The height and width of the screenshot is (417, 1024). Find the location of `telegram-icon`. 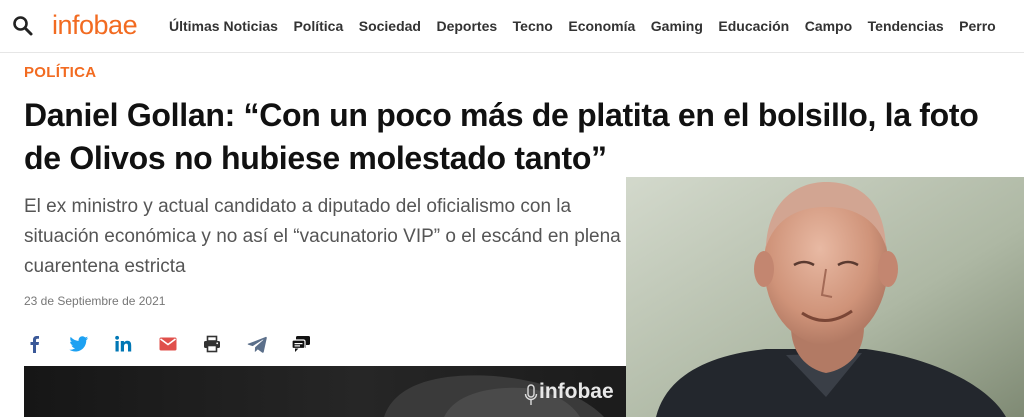

telegram-icon is located at coordinates (257, 344).